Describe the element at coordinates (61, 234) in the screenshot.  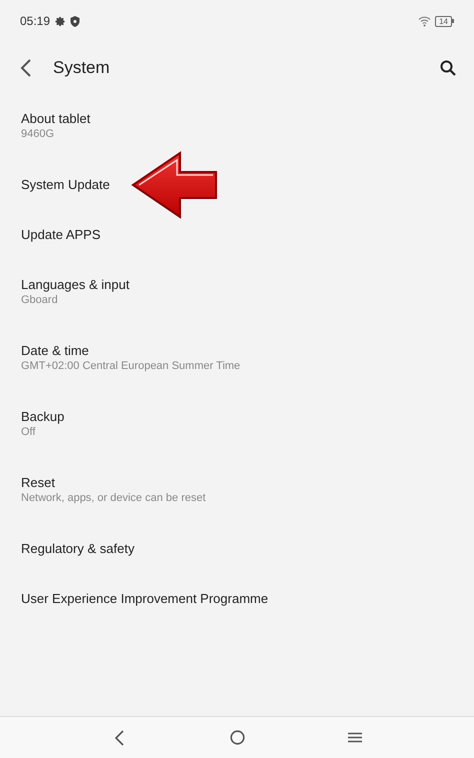
I see `item-title: Update APPS` at that location.